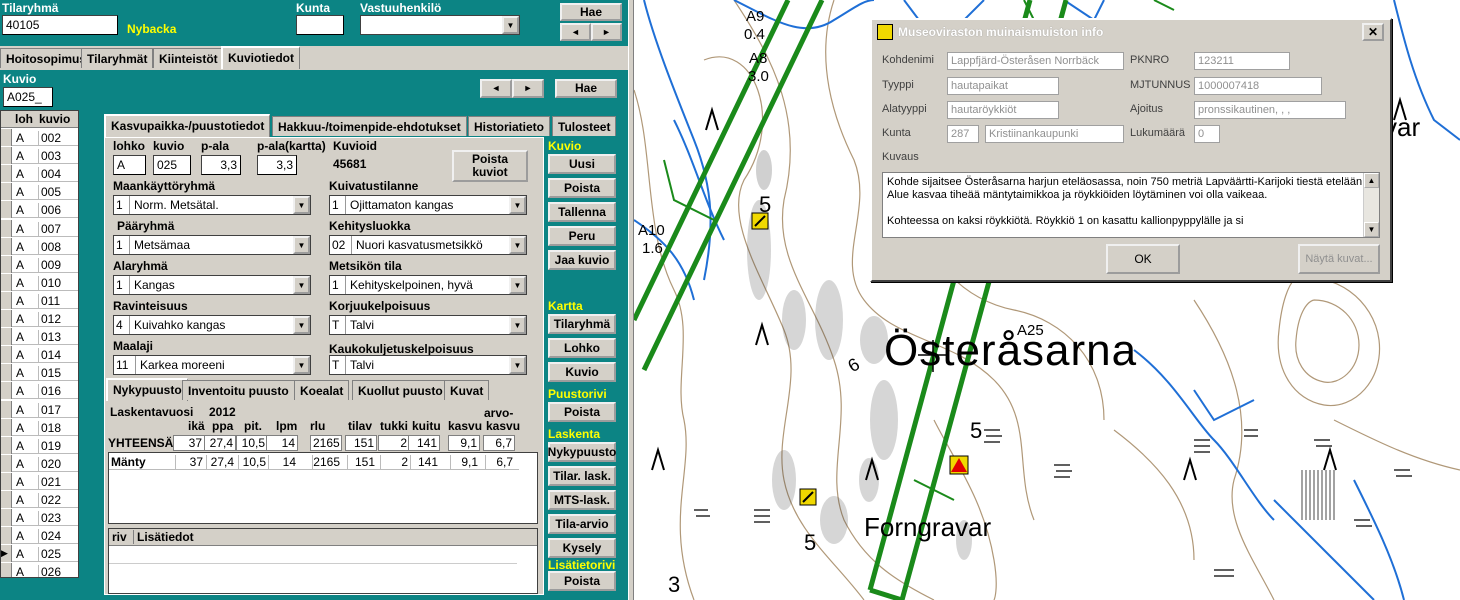 This screenshot has width=1460, height=600. What do you see at coordinates (39, 355) in the screenshot?
I see `table-row: A 014` at bounding box center [39, 355].